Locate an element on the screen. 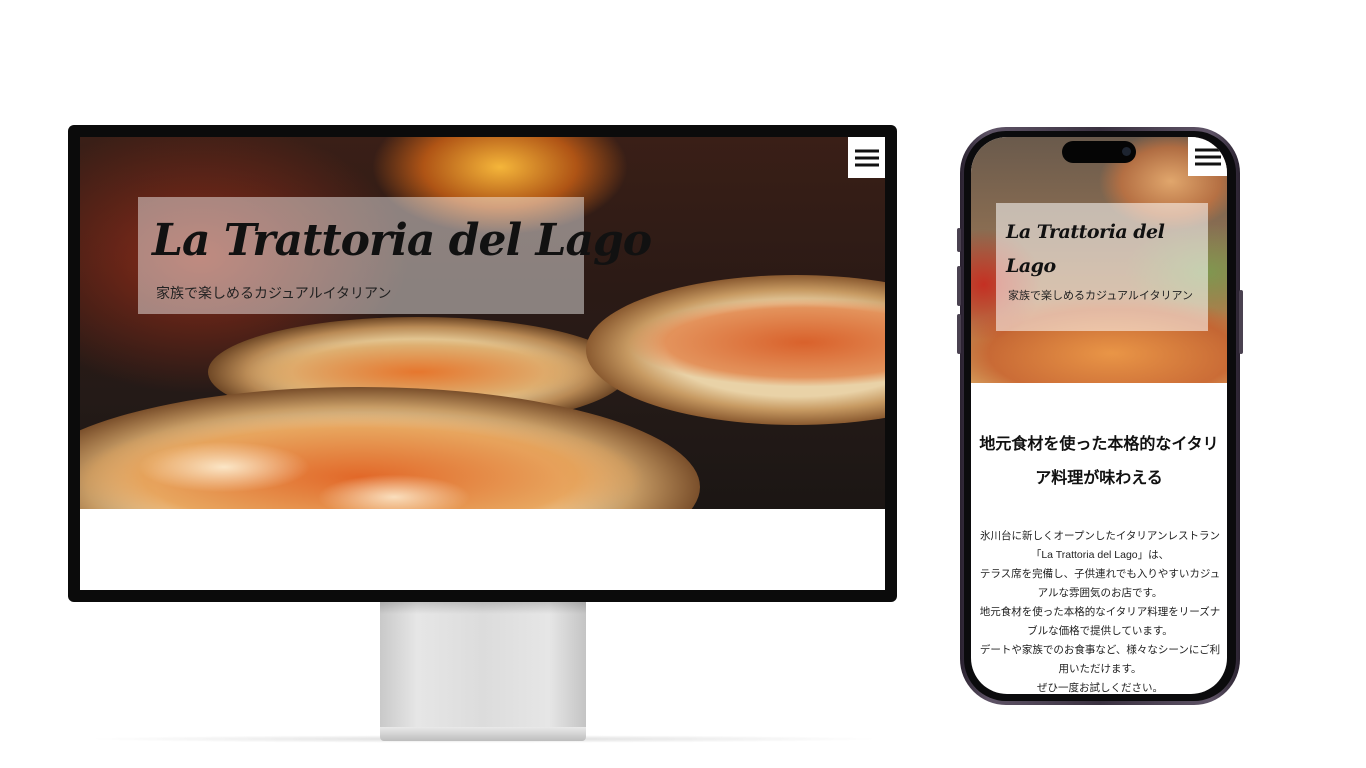 Image resolution: width=1366 pixels, height=768 pixels. intro-paragraph: ぜひ一度お試しください。 is located at coordinates (1100, 688).